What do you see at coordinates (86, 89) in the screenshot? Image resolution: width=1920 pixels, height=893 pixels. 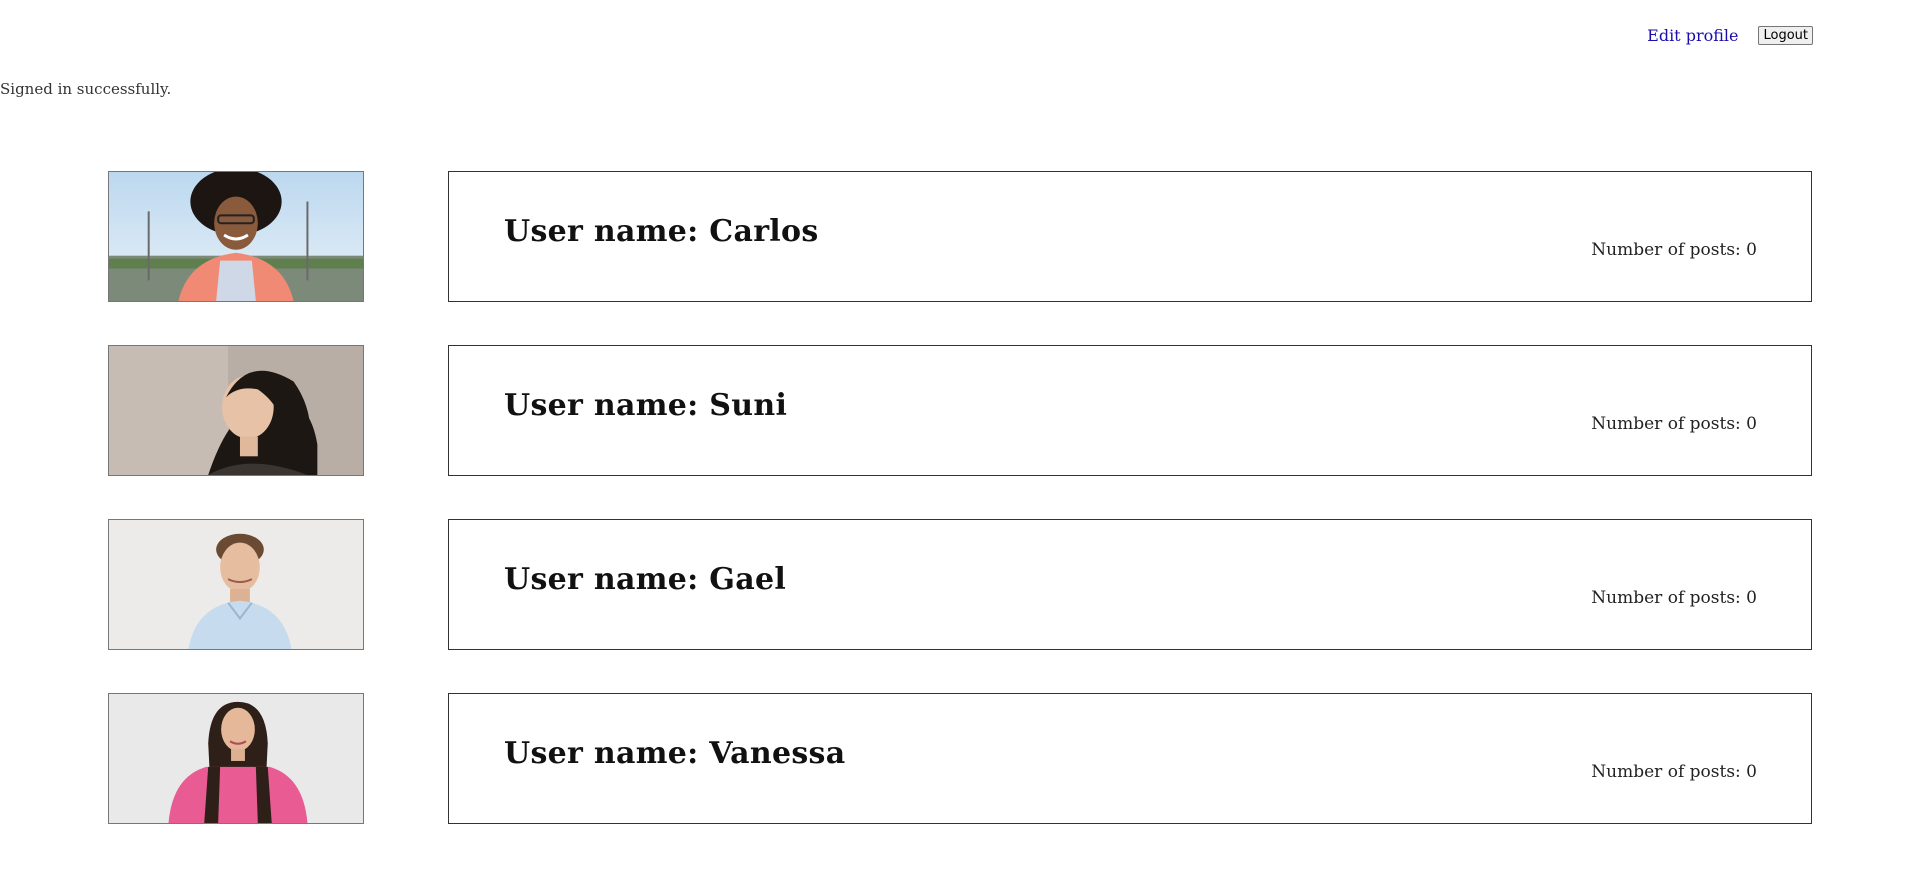 I see `flash-notice: Signed in successfully.` at bounding box center [86, 89].